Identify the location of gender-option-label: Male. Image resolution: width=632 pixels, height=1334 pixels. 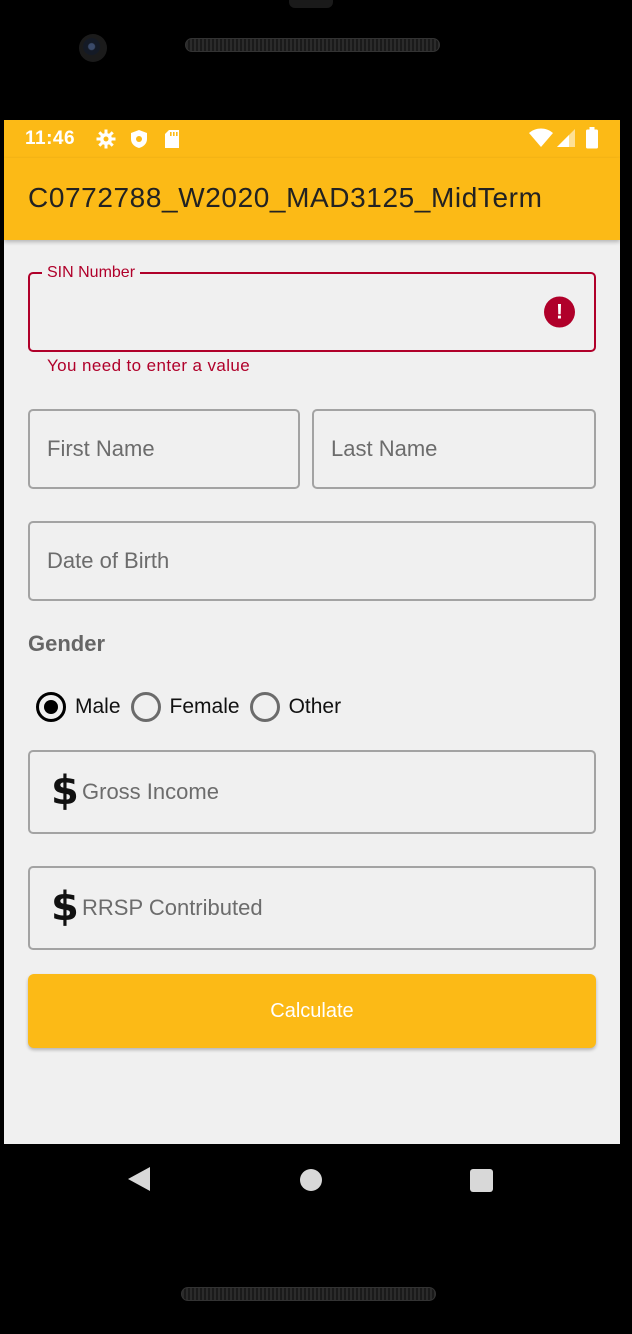
(98, 706).